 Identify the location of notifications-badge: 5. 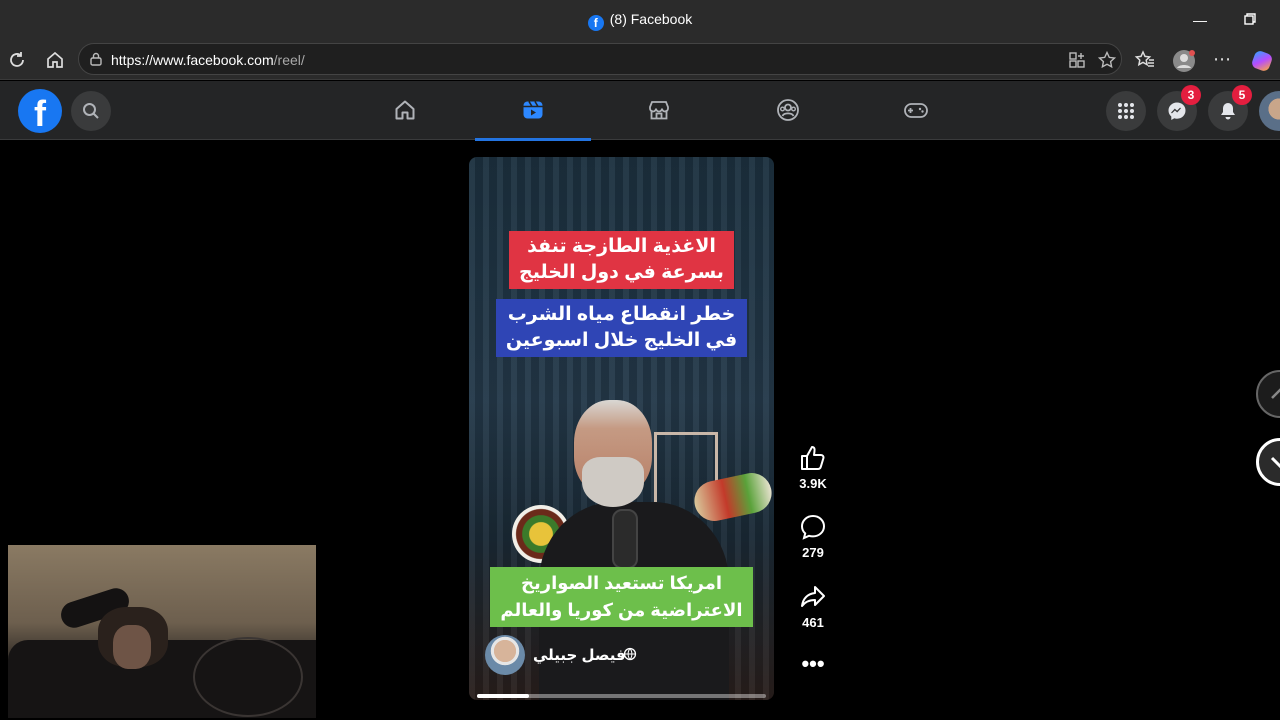
(1242, 95).